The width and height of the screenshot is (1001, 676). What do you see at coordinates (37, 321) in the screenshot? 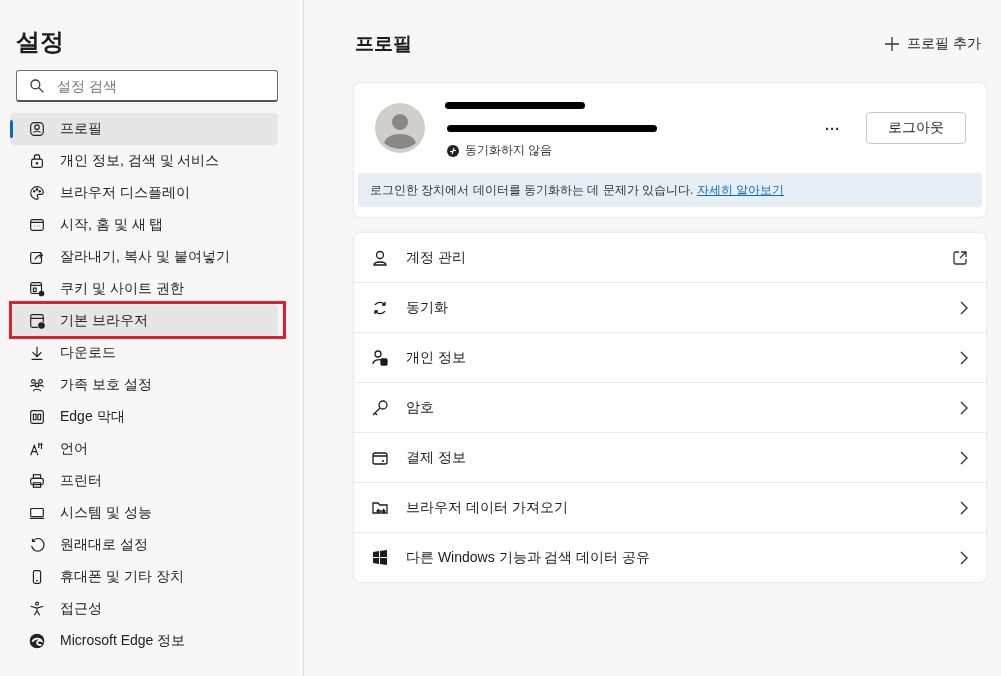
I see `browser-check-icon` at bounding box center [37, 321].